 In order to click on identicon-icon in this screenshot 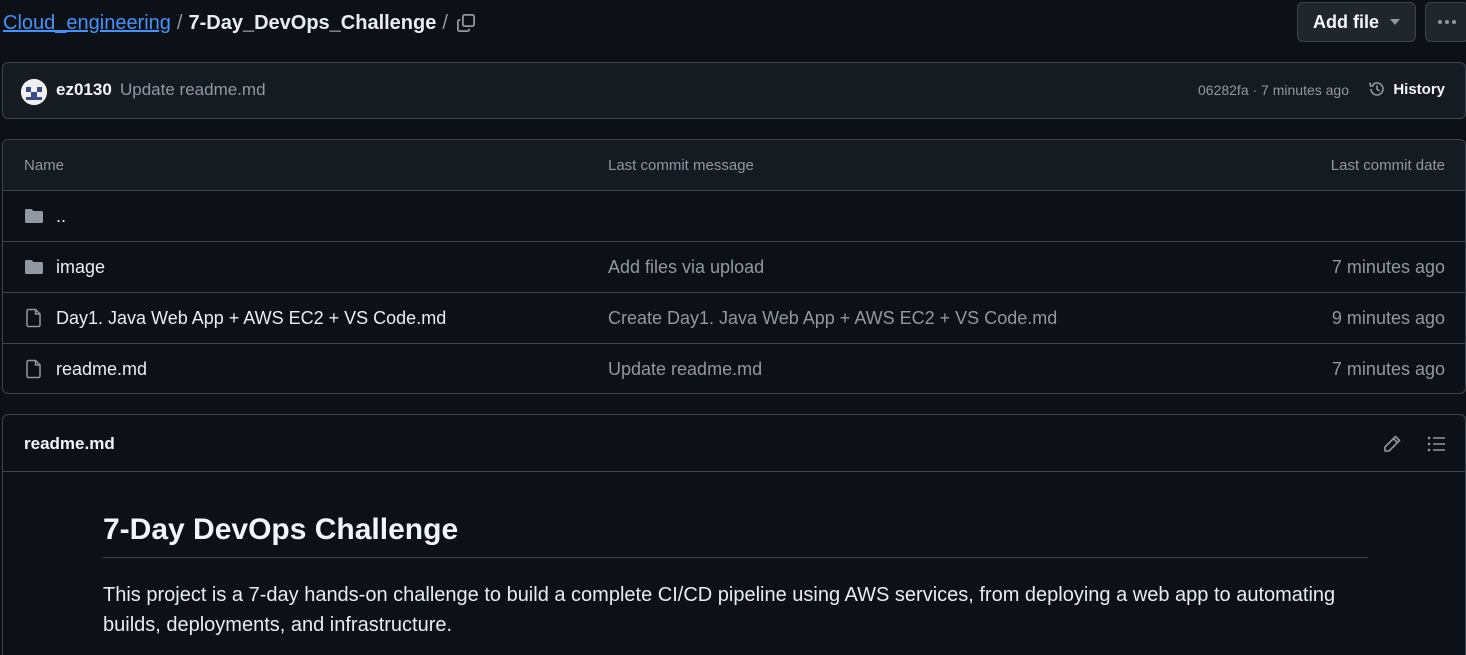, I will do `click(34, 92)`.